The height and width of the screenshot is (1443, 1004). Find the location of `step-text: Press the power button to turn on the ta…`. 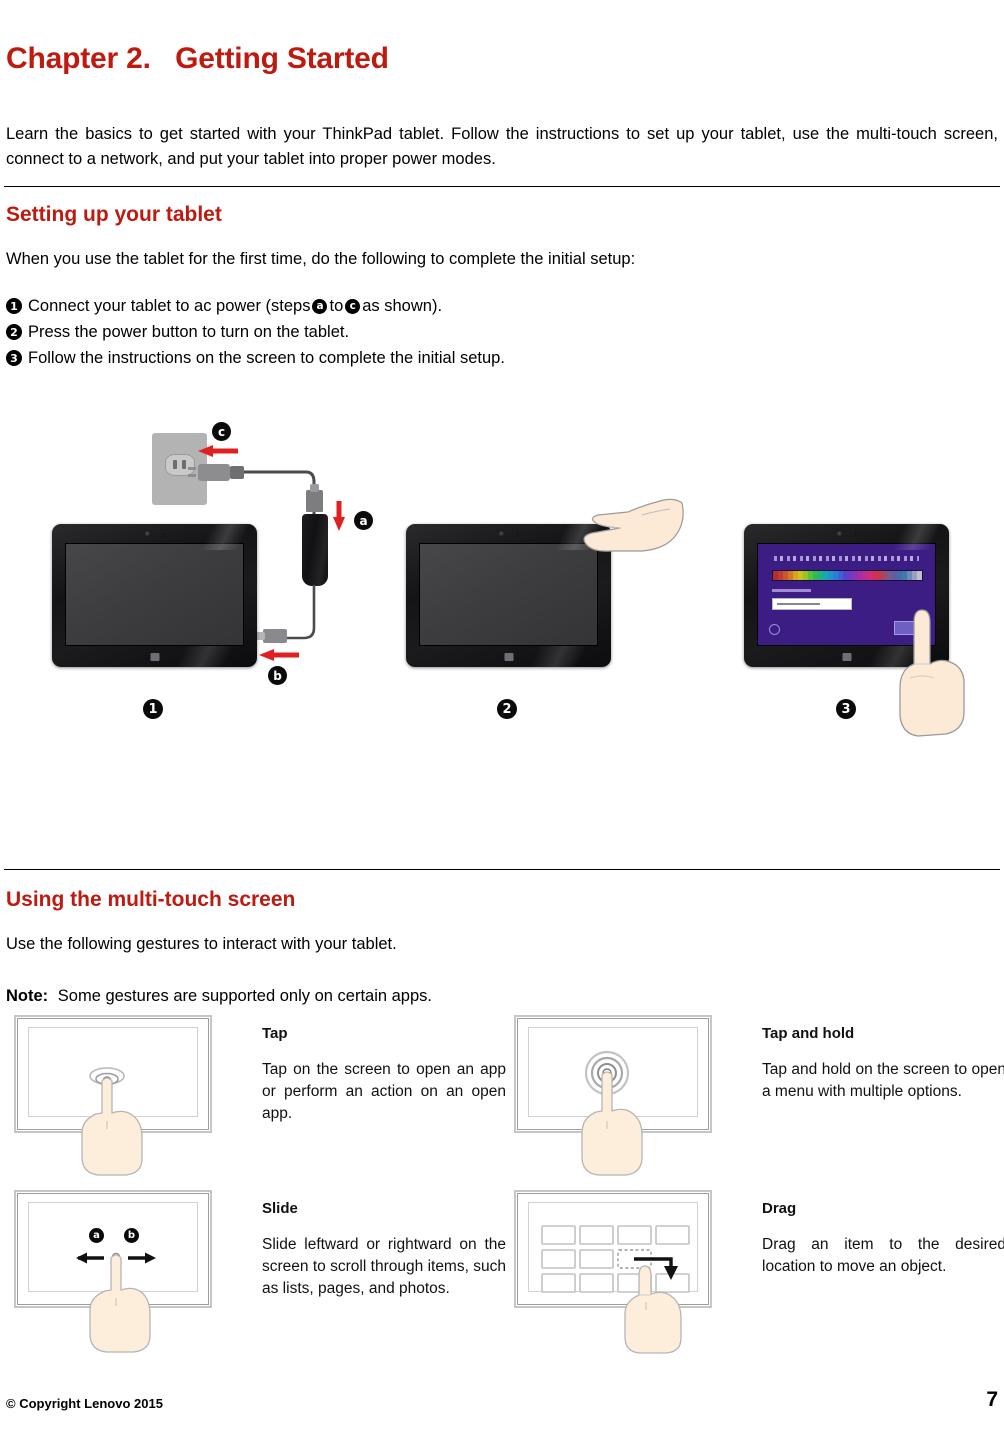

step-text: Press the power button to turn on the ta… is located at coordinates (189, 331).